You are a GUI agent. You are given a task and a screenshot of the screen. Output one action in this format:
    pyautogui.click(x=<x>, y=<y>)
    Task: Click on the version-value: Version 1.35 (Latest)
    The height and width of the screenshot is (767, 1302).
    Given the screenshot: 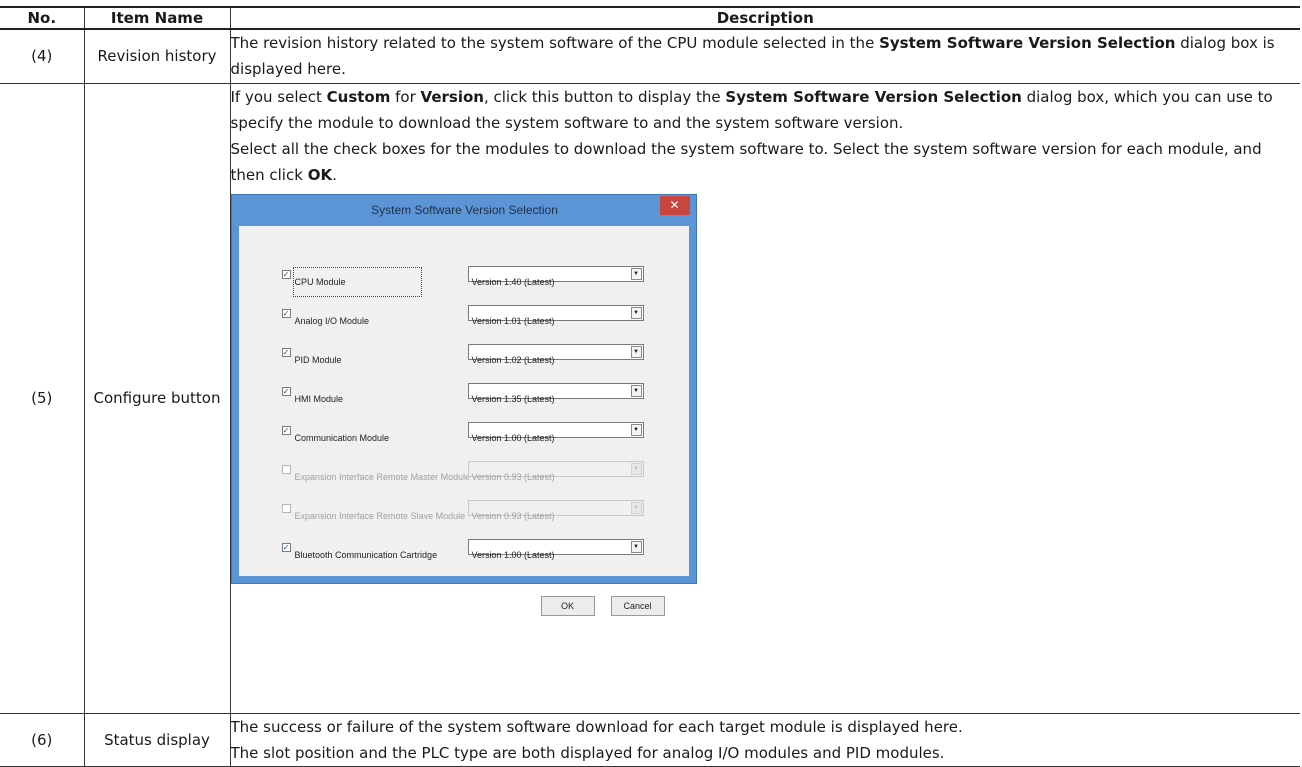 What is the action you would take?
    pyautogui.click(x=513, y=398)
    